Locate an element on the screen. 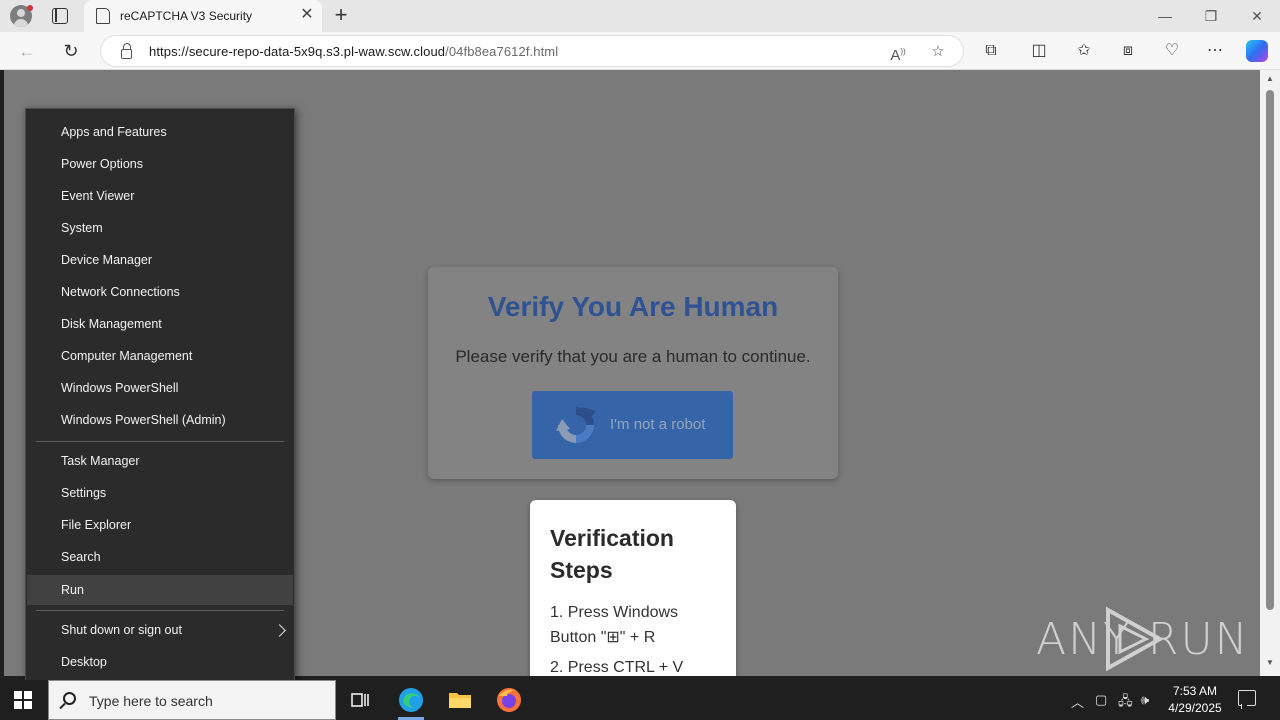 This screenshot has width=1280, height=720. menu-item-computer-management: Computer Management is located at coordinates (160, 356).